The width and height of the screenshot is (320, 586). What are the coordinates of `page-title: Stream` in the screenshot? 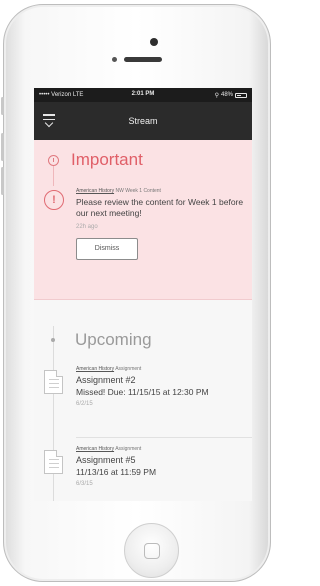 It's located at (143, 121).